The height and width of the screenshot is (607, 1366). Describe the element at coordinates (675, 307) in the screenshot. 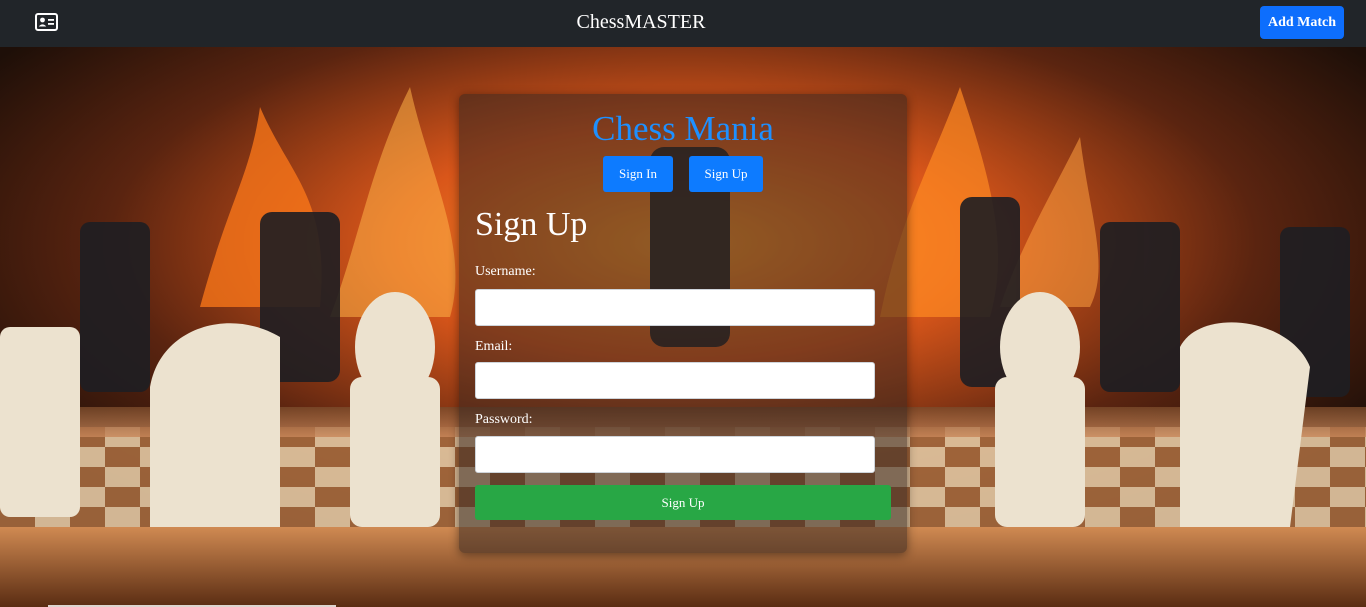

I see `username-input` at that location.